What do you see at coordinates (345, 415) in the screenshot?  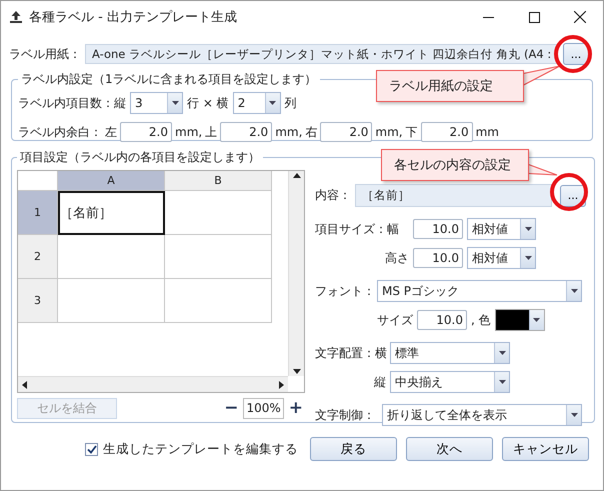 I see `field-label: 文字制御：` at bounding box center [345, 415].